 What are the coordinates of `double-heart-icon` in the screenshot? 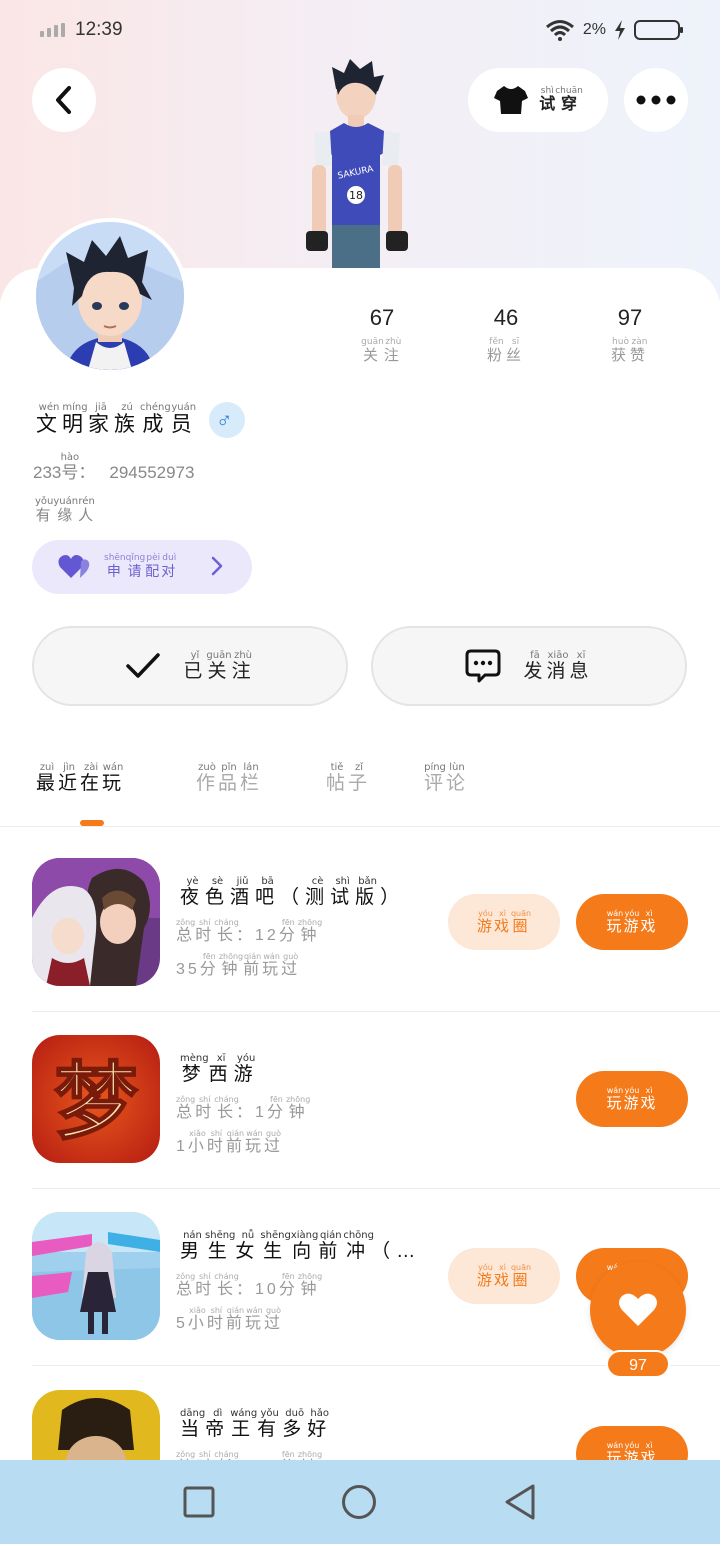 It's located at (74, 566).